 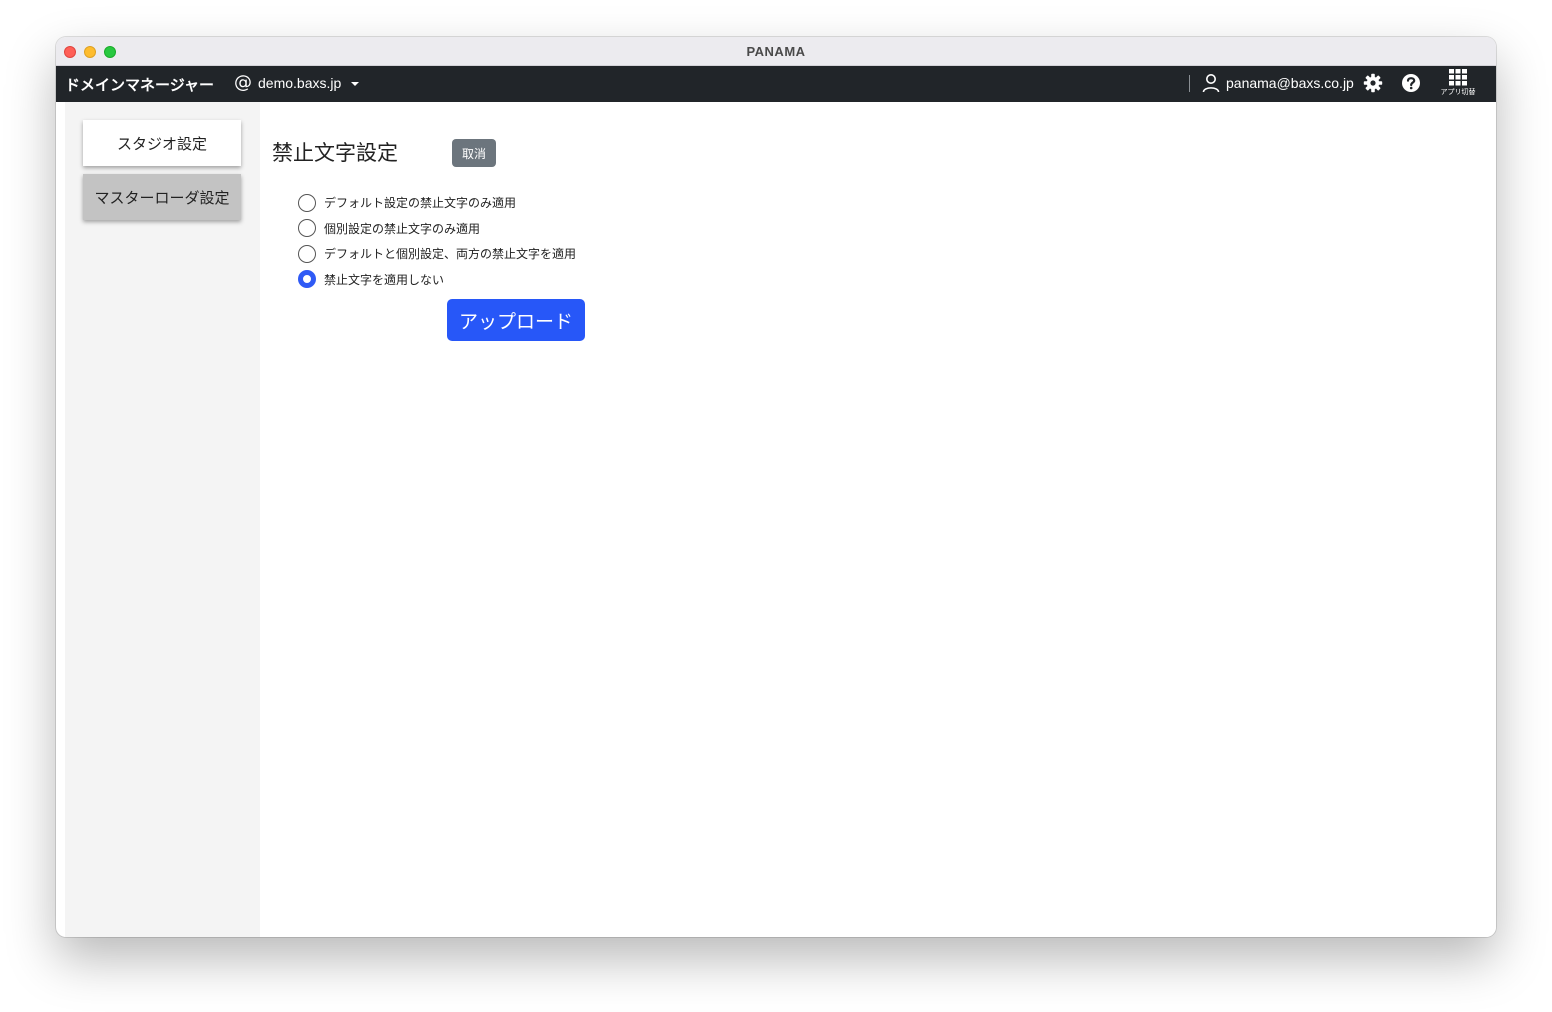 I want to click on caret-down-icon, so click(x=355, y=84).